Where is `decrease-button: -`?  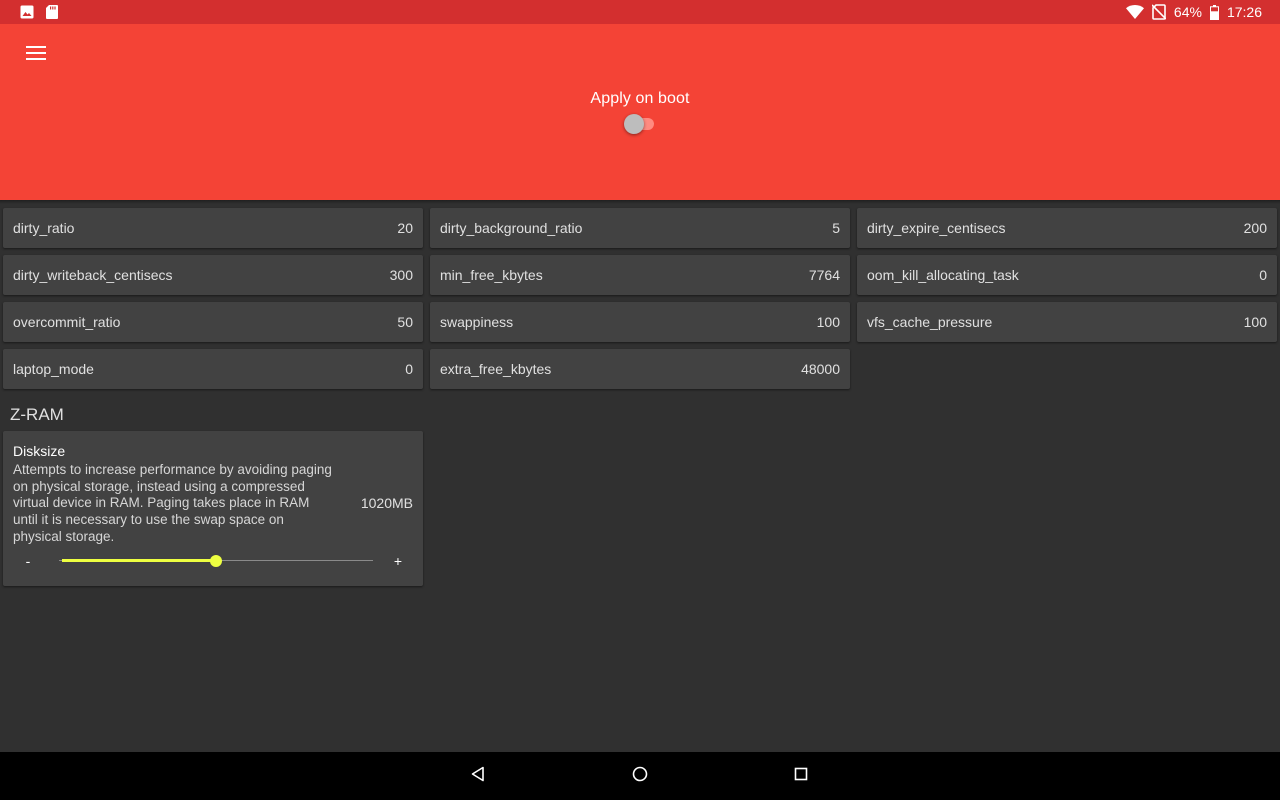 decrease-button: - is located at coordinates (28, 561).